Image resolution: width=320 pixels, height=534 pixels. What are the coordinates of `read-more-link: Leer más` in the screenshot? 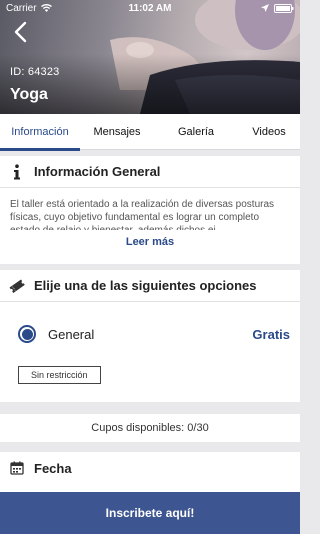 It's located at (150, 242).